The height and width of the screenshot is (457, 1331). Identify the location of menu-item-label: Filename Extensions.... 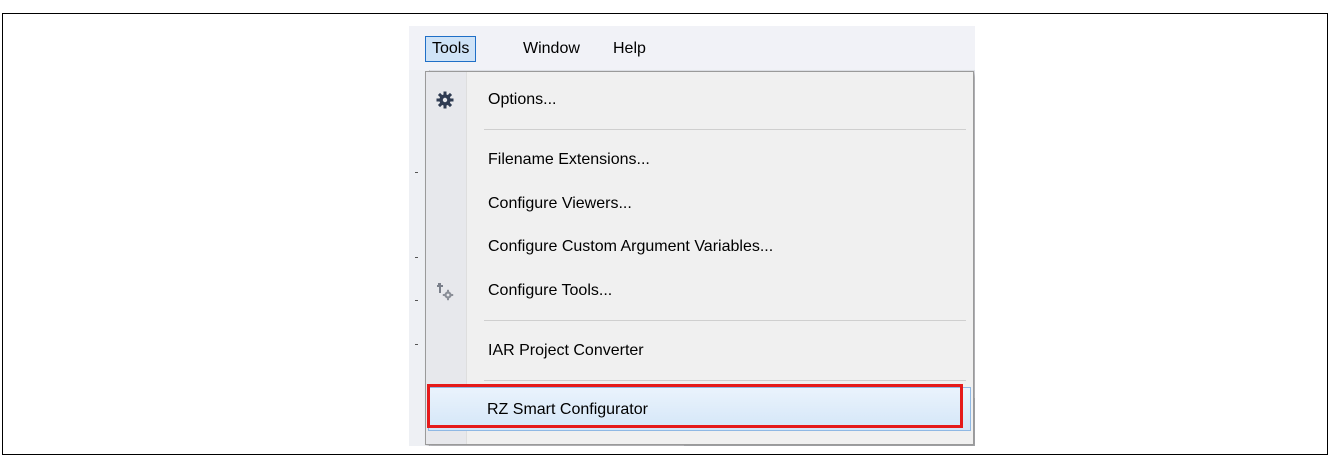
(569, 159).